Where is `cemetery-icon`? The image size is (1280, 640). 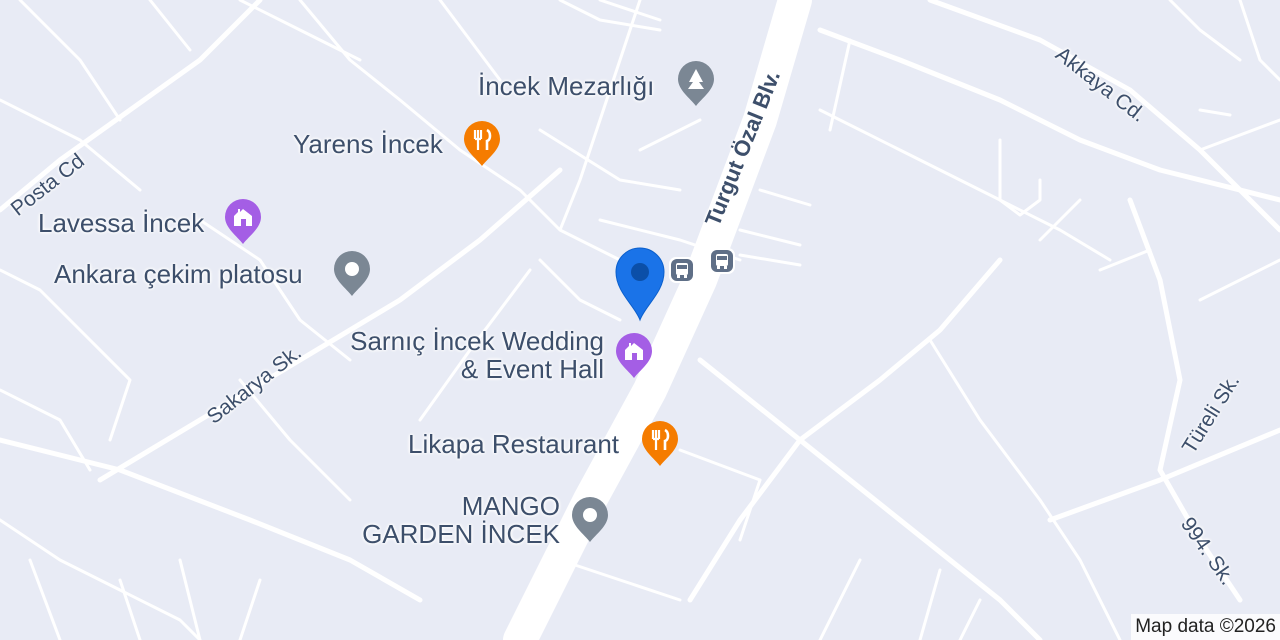
cemetery-icon is located at coordinates (696, 84).